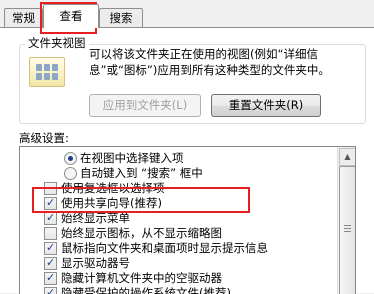 The image size is (374, 294). What do you see at coordinates (23, 17) in the screenshot?
I see `tab-general: 常规` at bounding box center [23, 17].